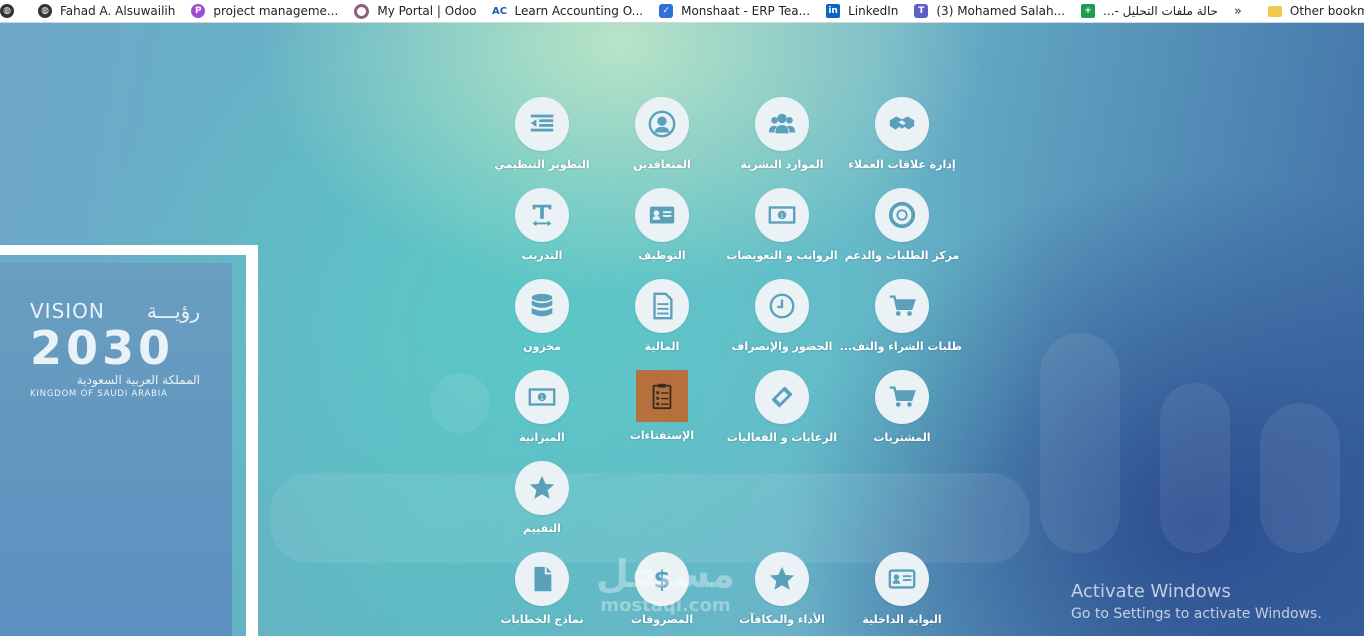 The image size is (1364, 636). Describe the element at coordinates (362, 11) in the screenshot. I see `odoo-icon` at that location.